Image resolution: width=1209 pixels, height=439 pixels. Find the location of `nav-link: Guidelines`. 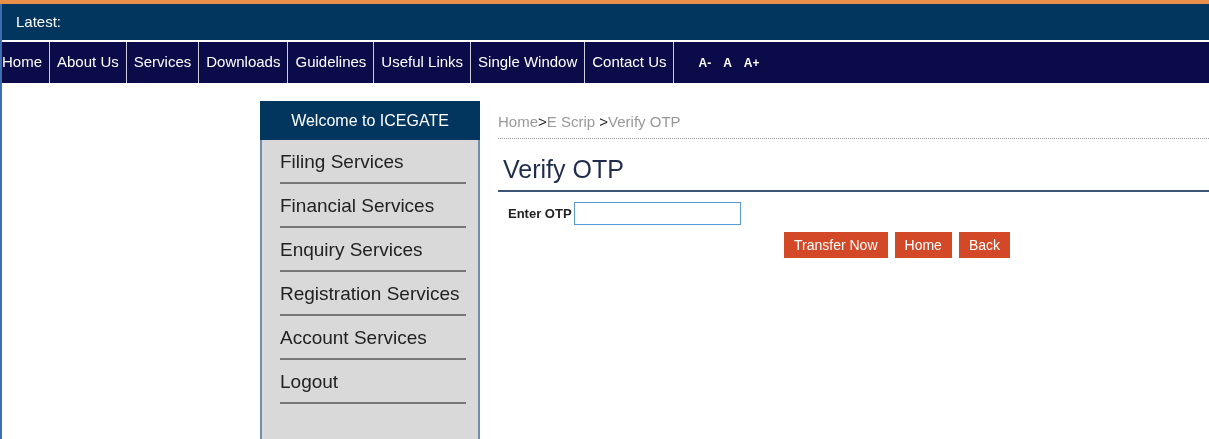

nav-link: Guidelines is located at coordinates (331, 62).